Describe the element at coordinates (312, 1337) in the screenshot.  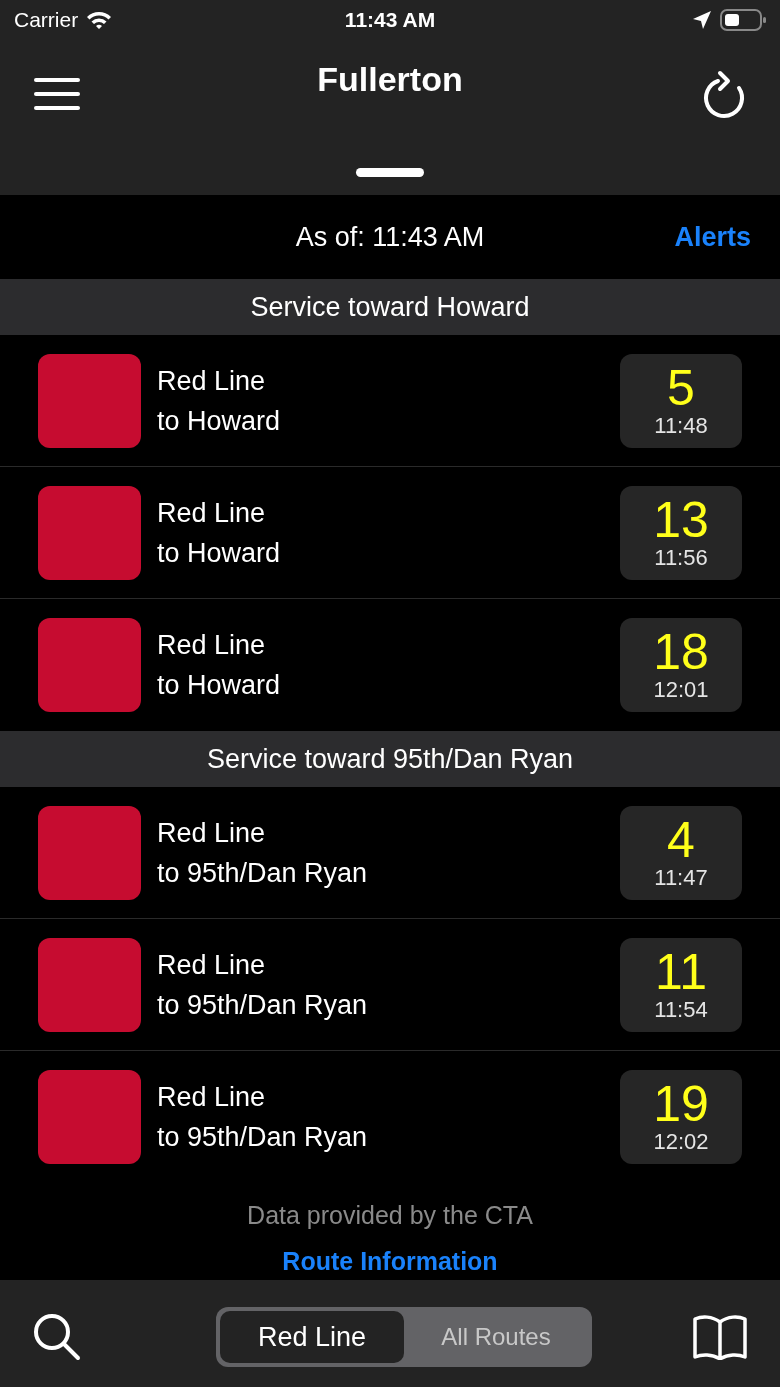
I see `segment-tab: Red Line` at that location.